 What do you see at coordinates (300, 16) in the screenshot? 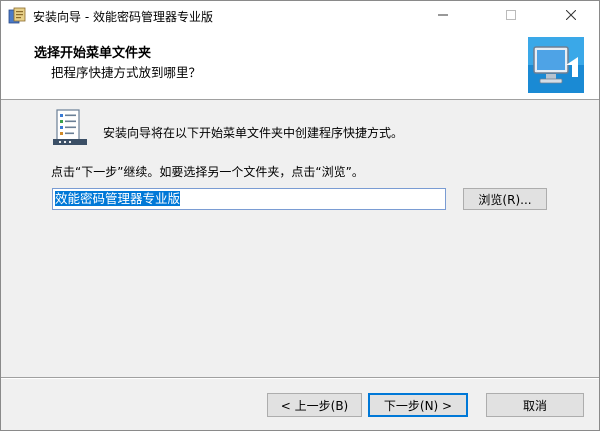
I see `title-bar: 安装向导 - 效能密码管理器专业版` at bounding box center [300, 16].